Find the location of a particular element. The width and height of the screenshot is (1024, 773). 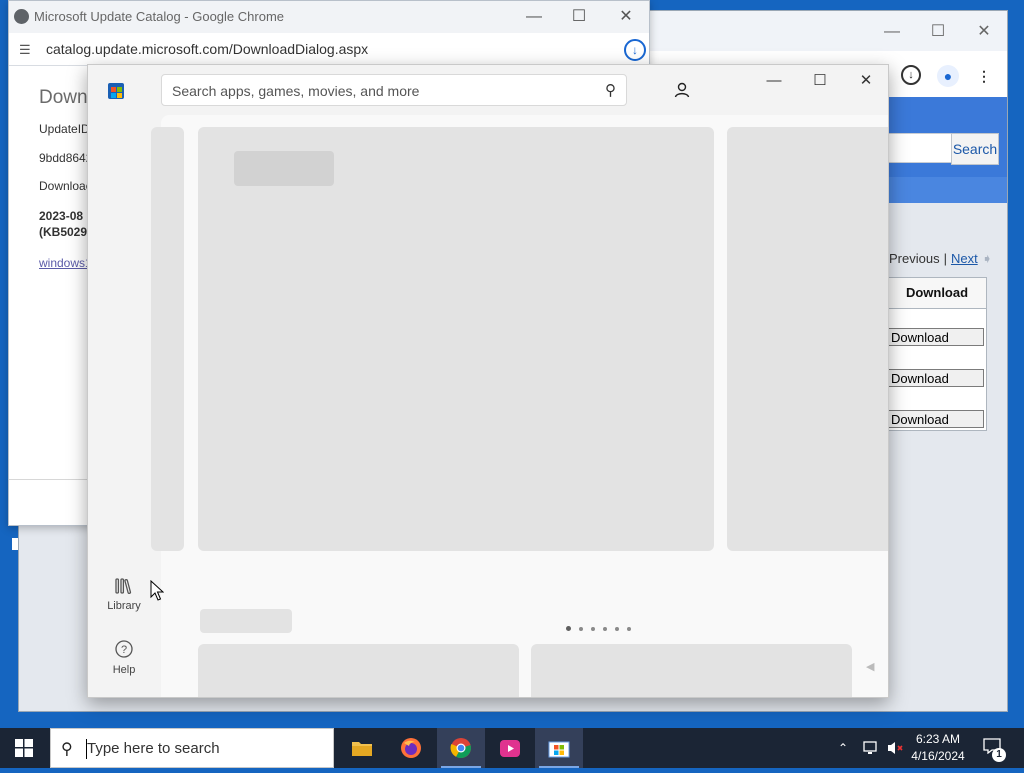

dialog-heading: Down is located at coordinates (63, 97).